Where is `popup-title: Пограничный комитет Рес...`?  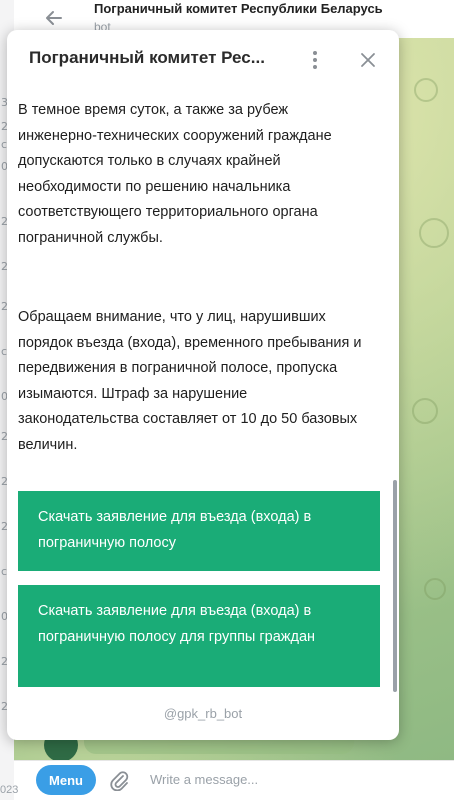 popup-title: Пограничный комитет Рес... is located at coordinates (147, 57).